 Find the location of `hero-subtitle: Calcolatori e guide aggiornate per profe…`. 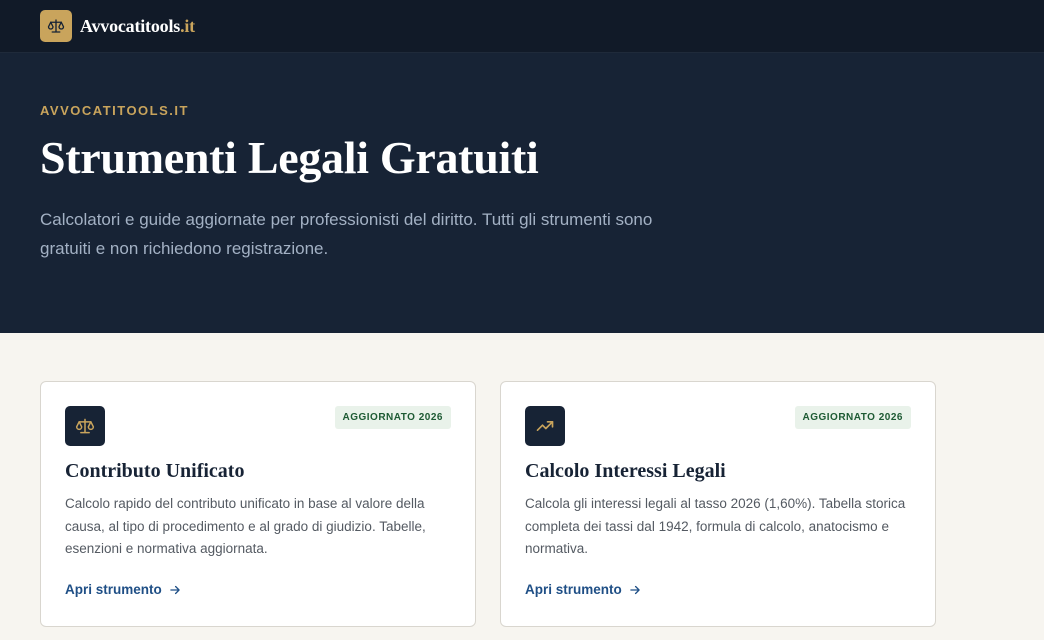

hero-subtitle: Calcolatori e guide aggiornate per profe… is located at coordinates (346, 233).